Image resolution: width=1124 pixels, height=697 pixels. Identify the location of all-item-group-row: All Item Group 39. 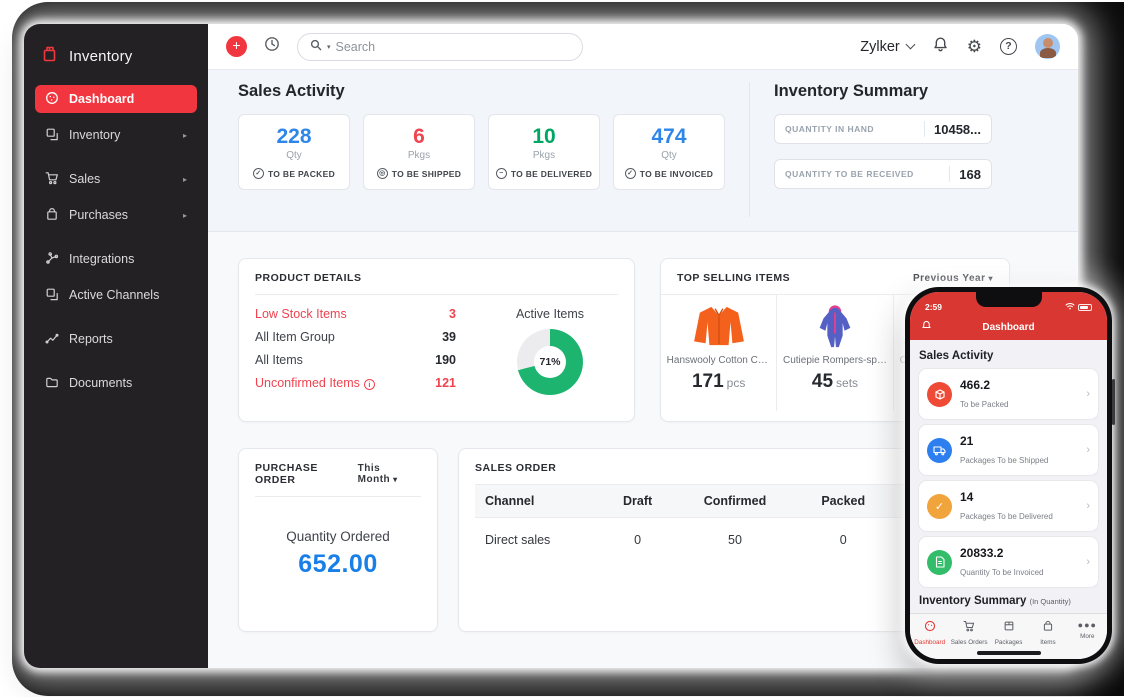
(355, 337).